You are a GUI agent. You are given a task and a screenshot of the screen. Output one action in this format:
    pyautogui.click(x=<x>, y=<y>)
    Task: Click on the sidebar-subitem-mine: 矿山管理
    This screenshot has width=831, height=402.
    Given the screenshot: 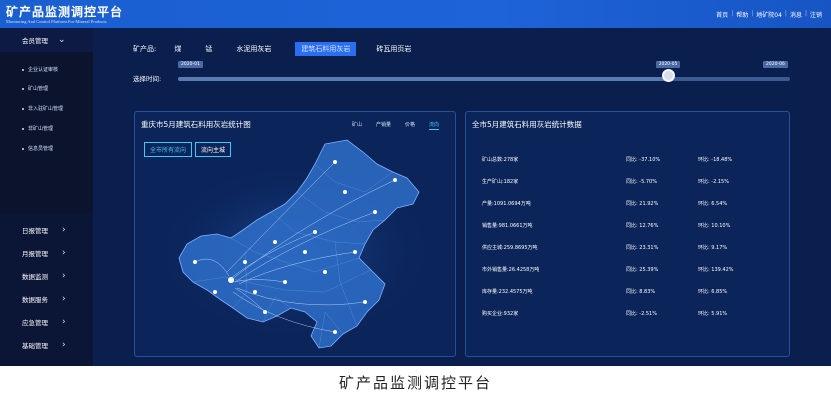 What is the action you would take?
    pyautogui.click(x=35, y=88)
    